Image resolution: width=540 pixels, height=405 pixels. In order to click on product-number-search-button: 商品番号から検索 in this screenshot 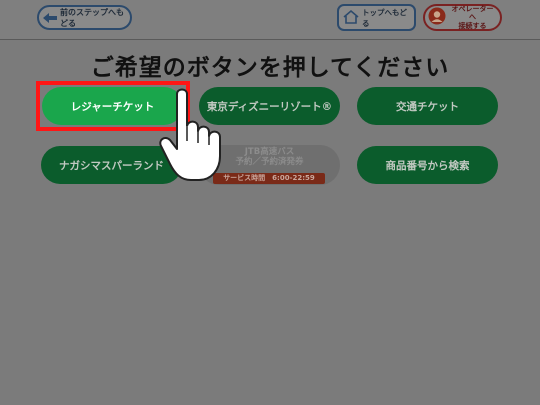, I will do `click(427, 165)`.